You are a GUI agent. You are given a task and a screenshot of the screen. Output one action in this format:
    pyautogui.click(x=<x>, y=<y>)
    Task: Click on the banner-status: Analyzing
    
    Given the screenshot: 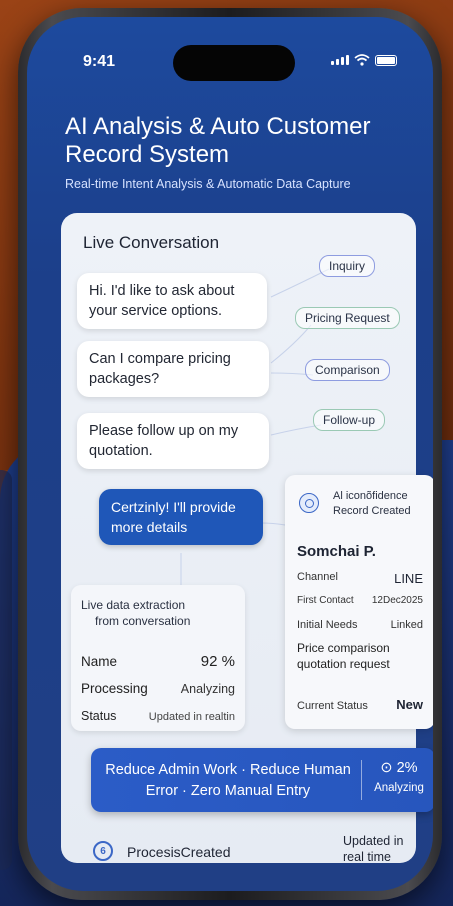 What is the action you would take?
    pyautogui.click(x=399, y=788)
    